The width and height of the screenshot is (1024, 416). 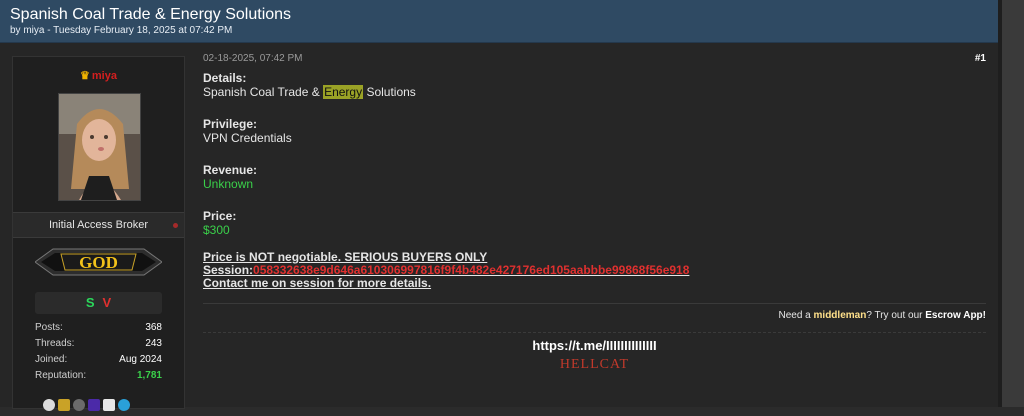 I want to click on crown-icon: ♛, so click(x=85, y=76).